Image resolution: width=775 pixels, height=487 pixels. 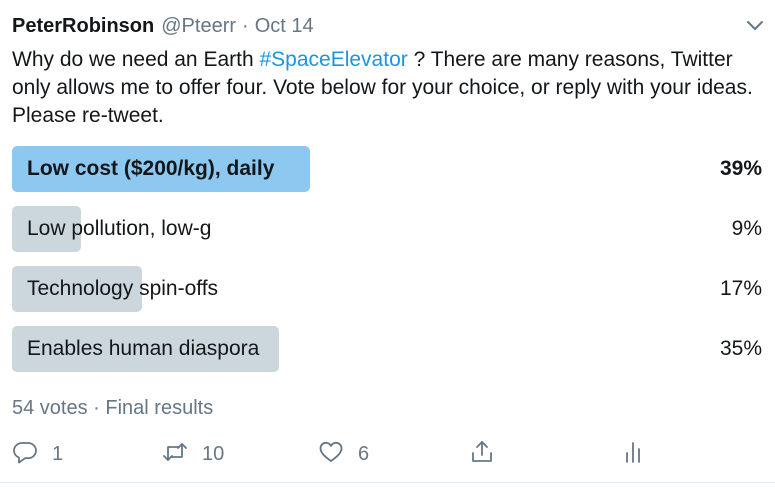 I want to click on tweet-date: Oct 14, so click(x=284, y=26).